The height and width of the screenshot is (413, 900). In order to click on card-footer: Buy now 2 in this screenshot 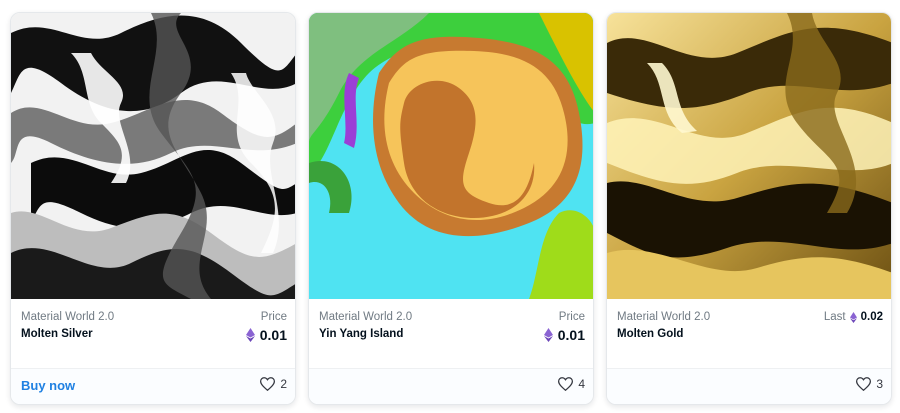, I will do `click(153, 386)`.